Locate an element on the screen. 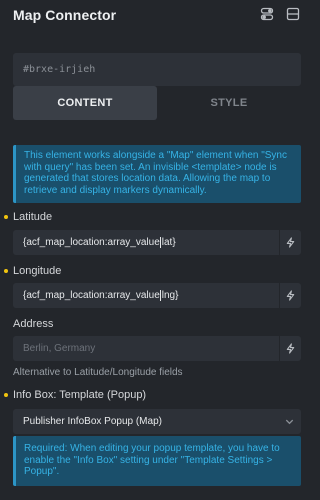  tab-style: STYLE is located at coordinates (229, 103).